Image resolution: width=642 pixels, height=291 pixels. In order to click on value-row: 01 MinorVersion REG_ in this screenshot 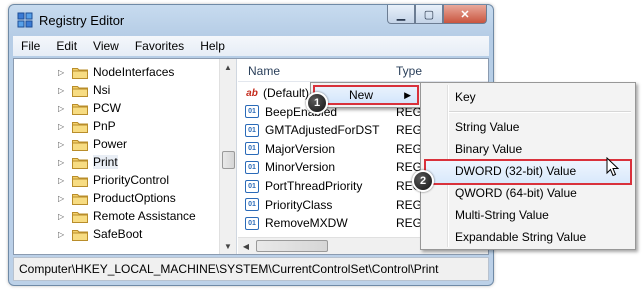, I will do `click(336, 167)`.